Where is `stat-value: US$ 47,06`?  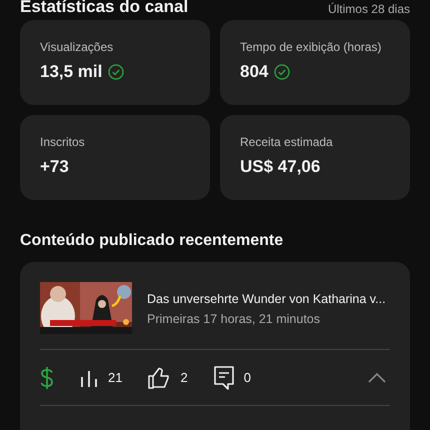 stat-value: US$ 47,06 is located at coordinates (280, 167).